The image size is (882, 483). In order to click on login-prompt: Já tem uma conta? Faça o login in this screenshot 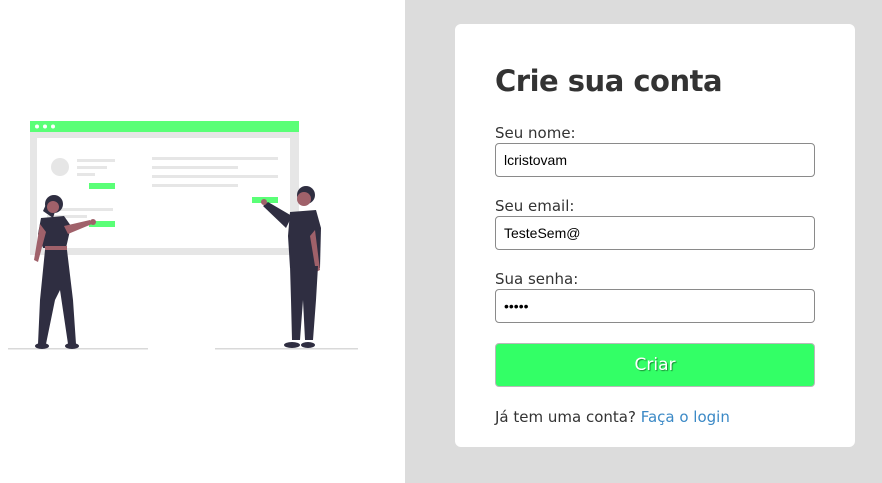, I will do `click(612, 417)`.